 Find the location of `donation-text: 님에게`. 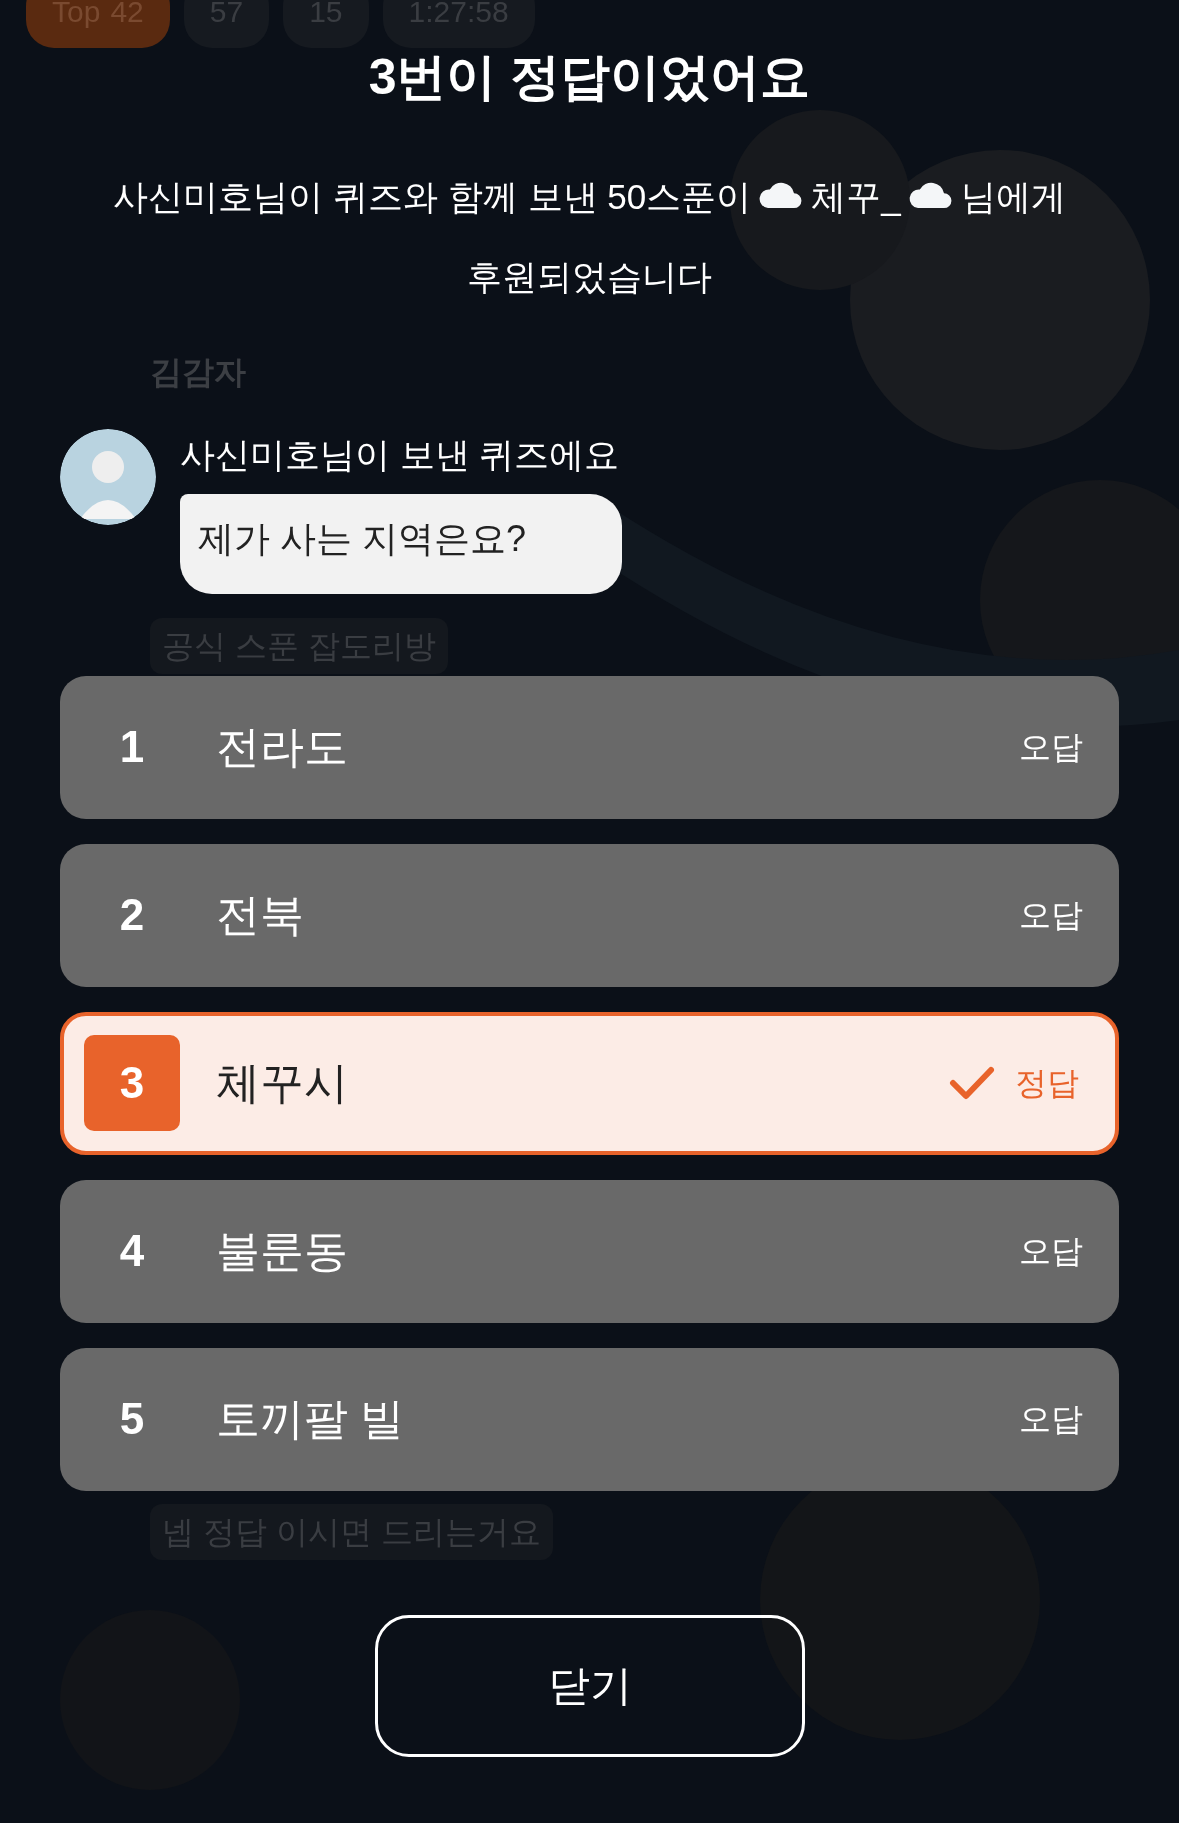

donation-text: 님에게 is located at coordinates (1013, 196).